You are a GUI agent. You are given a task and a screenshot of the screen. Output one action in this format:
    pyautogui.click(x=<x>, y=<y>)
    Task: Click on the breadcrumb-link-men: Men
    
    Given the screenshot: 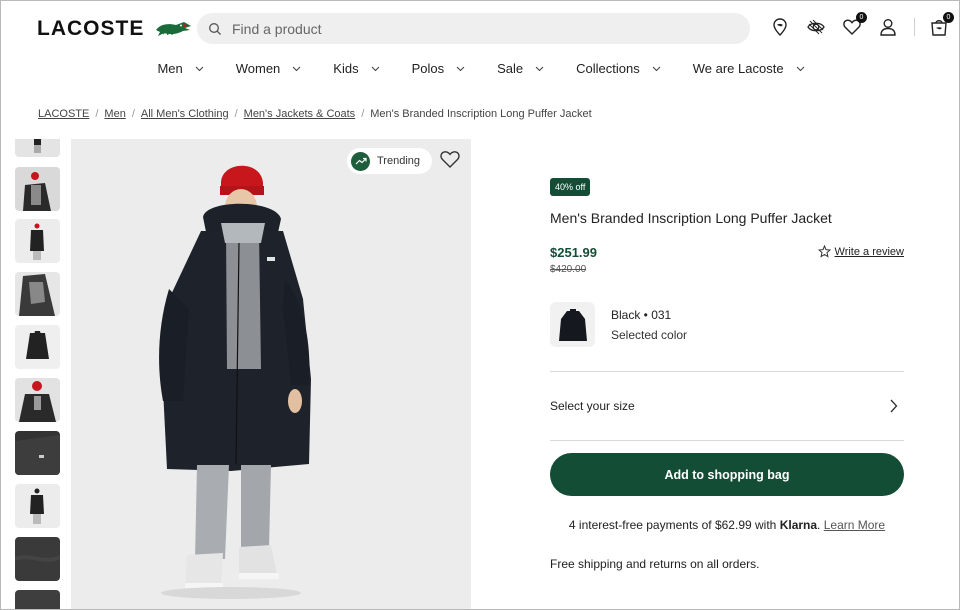 What is the action you would take?
    pyautogui.click(x=114, y=114)
    